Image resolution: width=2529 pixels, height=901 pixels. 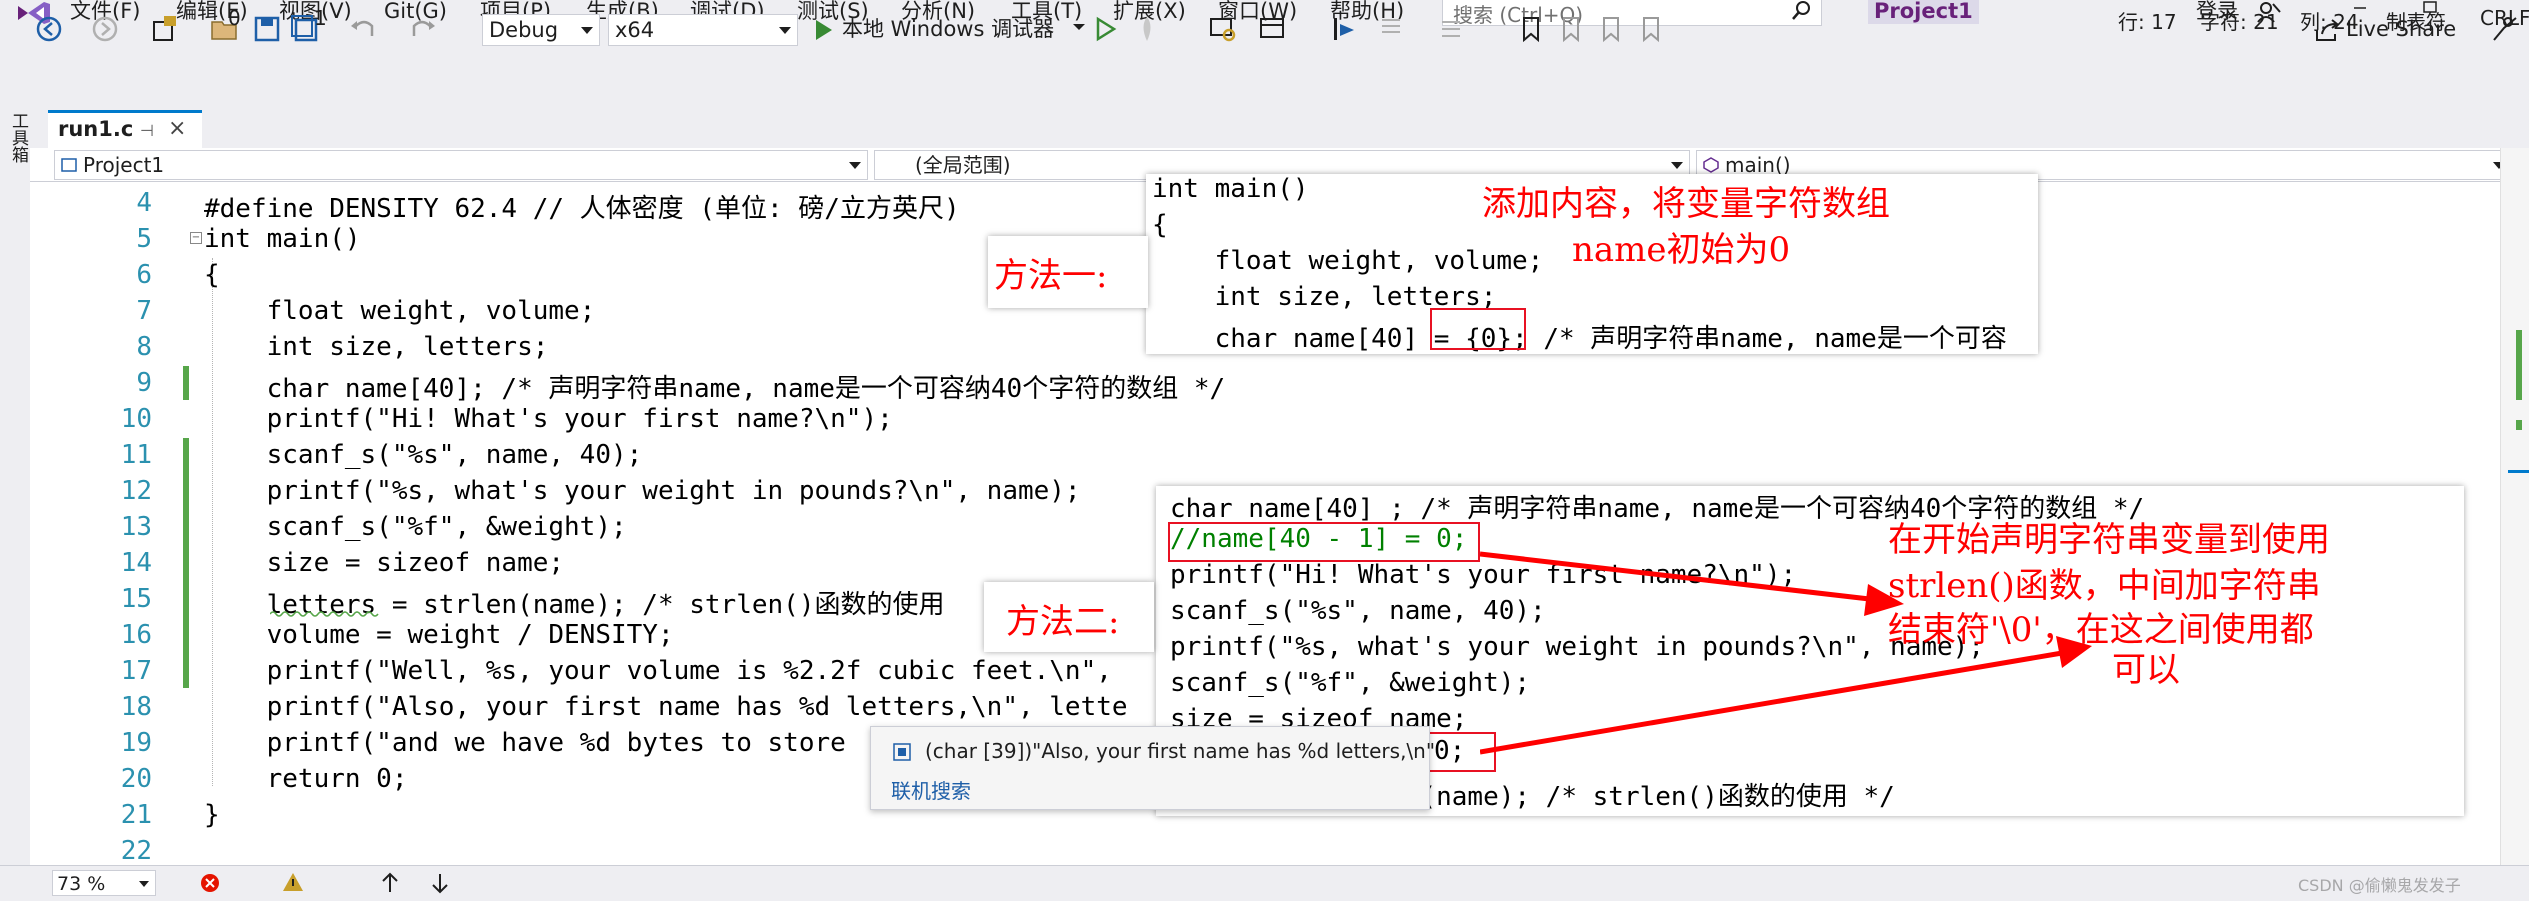 What do you see at coordinates (1230, 189) in the screenshot?
I see `method1-code-line: int main()` at bounding box center [1230, 189].